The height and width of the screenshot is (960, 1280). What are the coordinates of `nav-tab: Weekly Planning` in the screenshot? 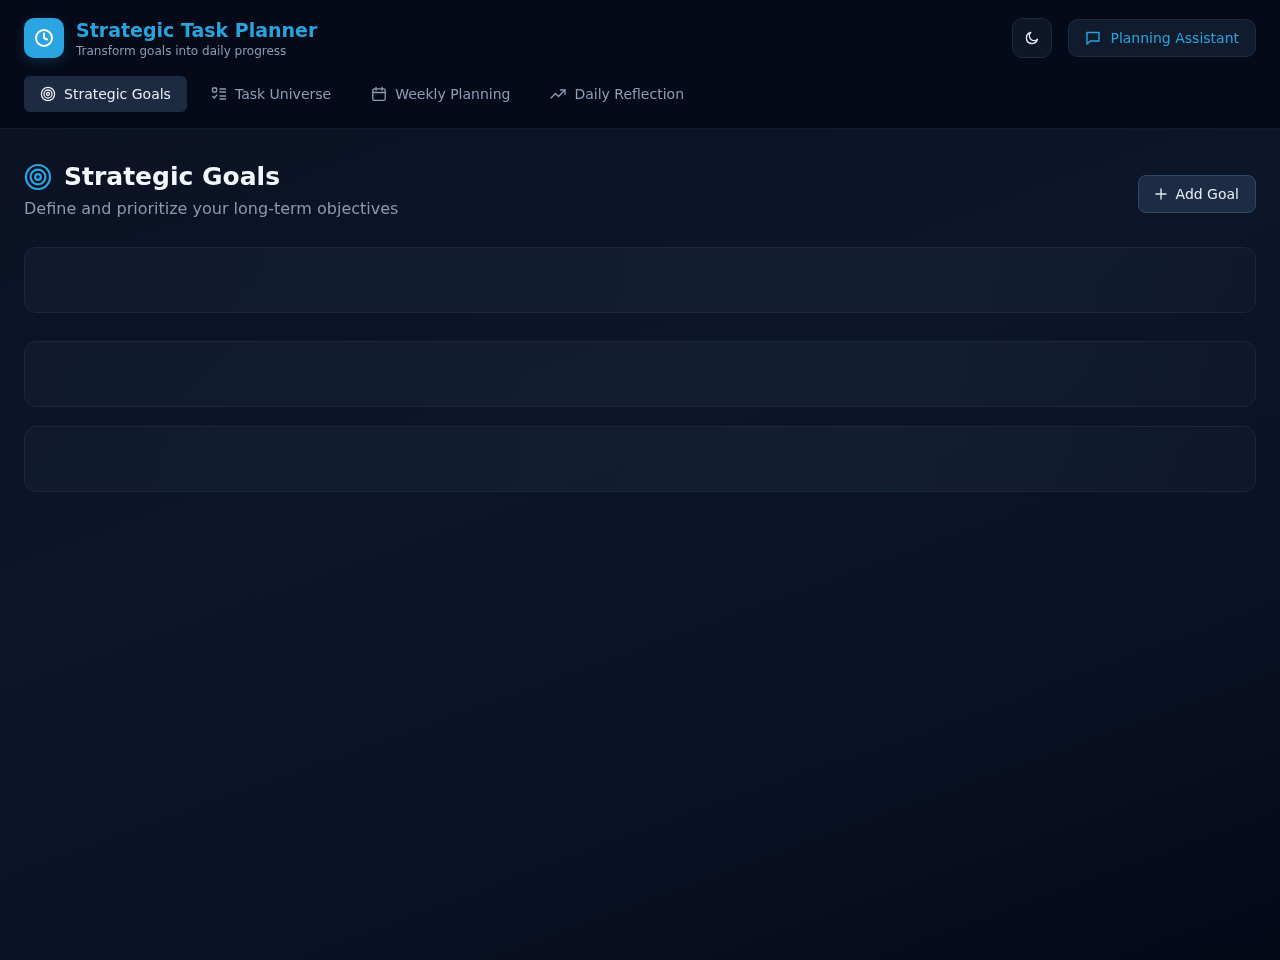 It's located at (441, 94).